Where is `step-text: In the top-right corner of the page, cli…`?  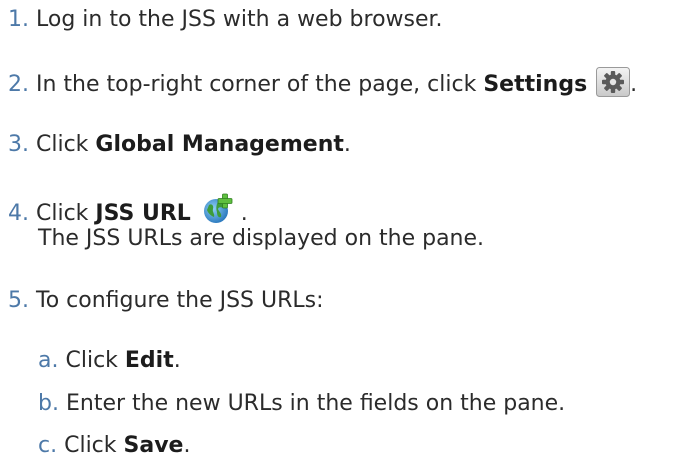 step-text: In the top-right corner of the page, cli… is located at coordinates (260, 84).